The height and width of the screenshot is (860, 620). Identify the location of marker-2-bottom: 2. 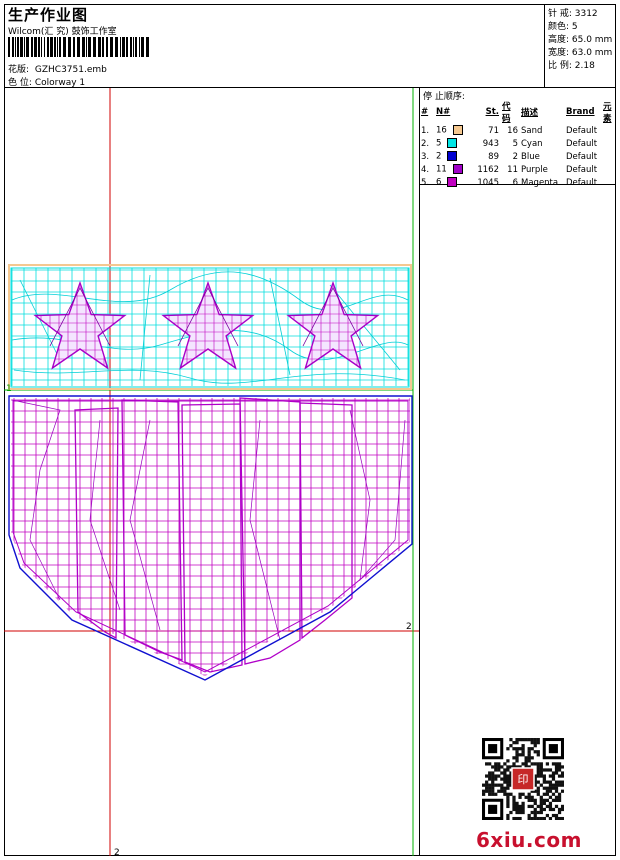
(117, 853).